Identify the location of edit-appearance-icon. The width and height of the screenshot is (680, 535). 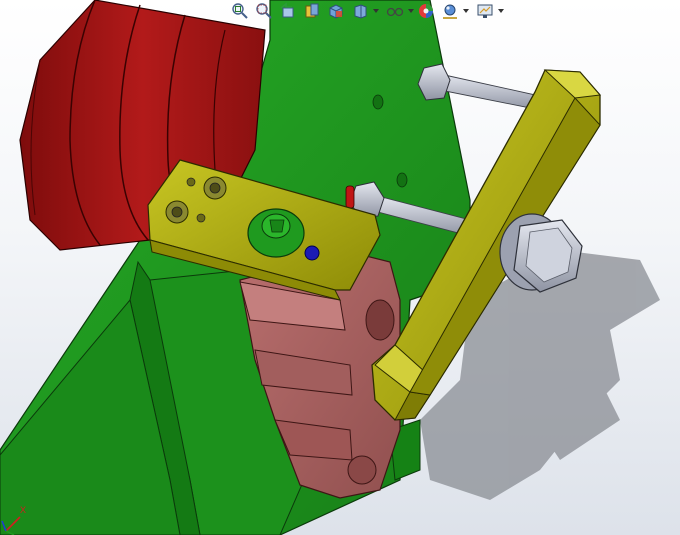
(426, 11).